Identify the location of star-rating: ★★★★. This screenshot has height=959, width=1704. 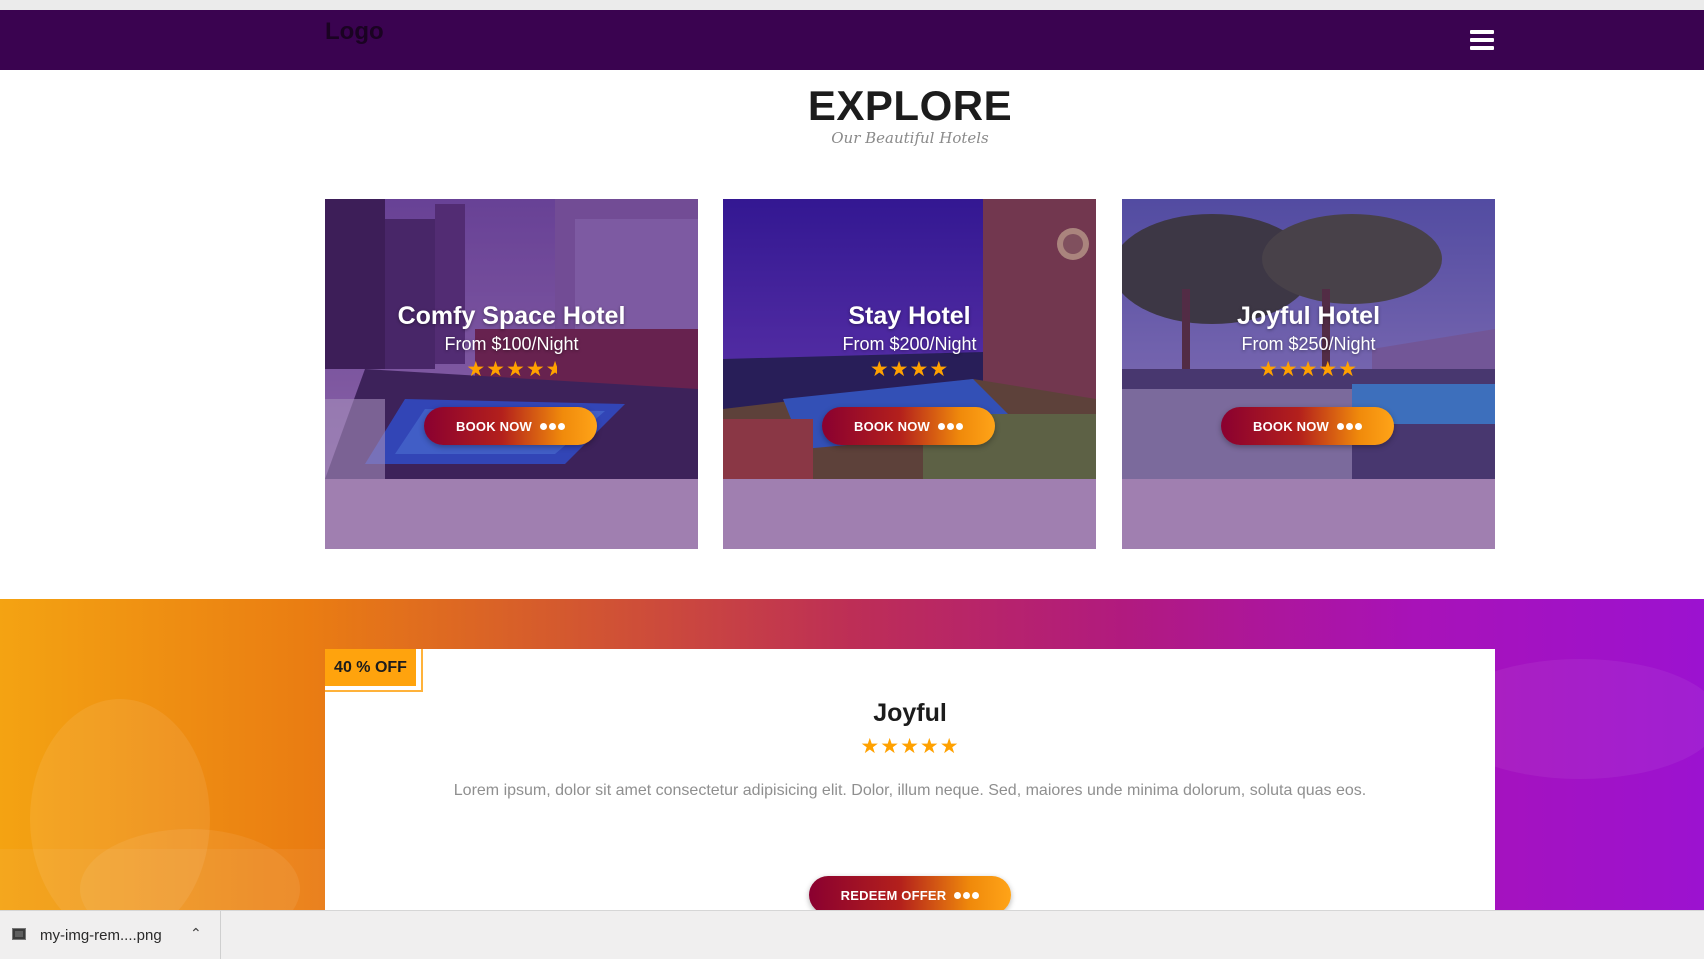
(909, 369).